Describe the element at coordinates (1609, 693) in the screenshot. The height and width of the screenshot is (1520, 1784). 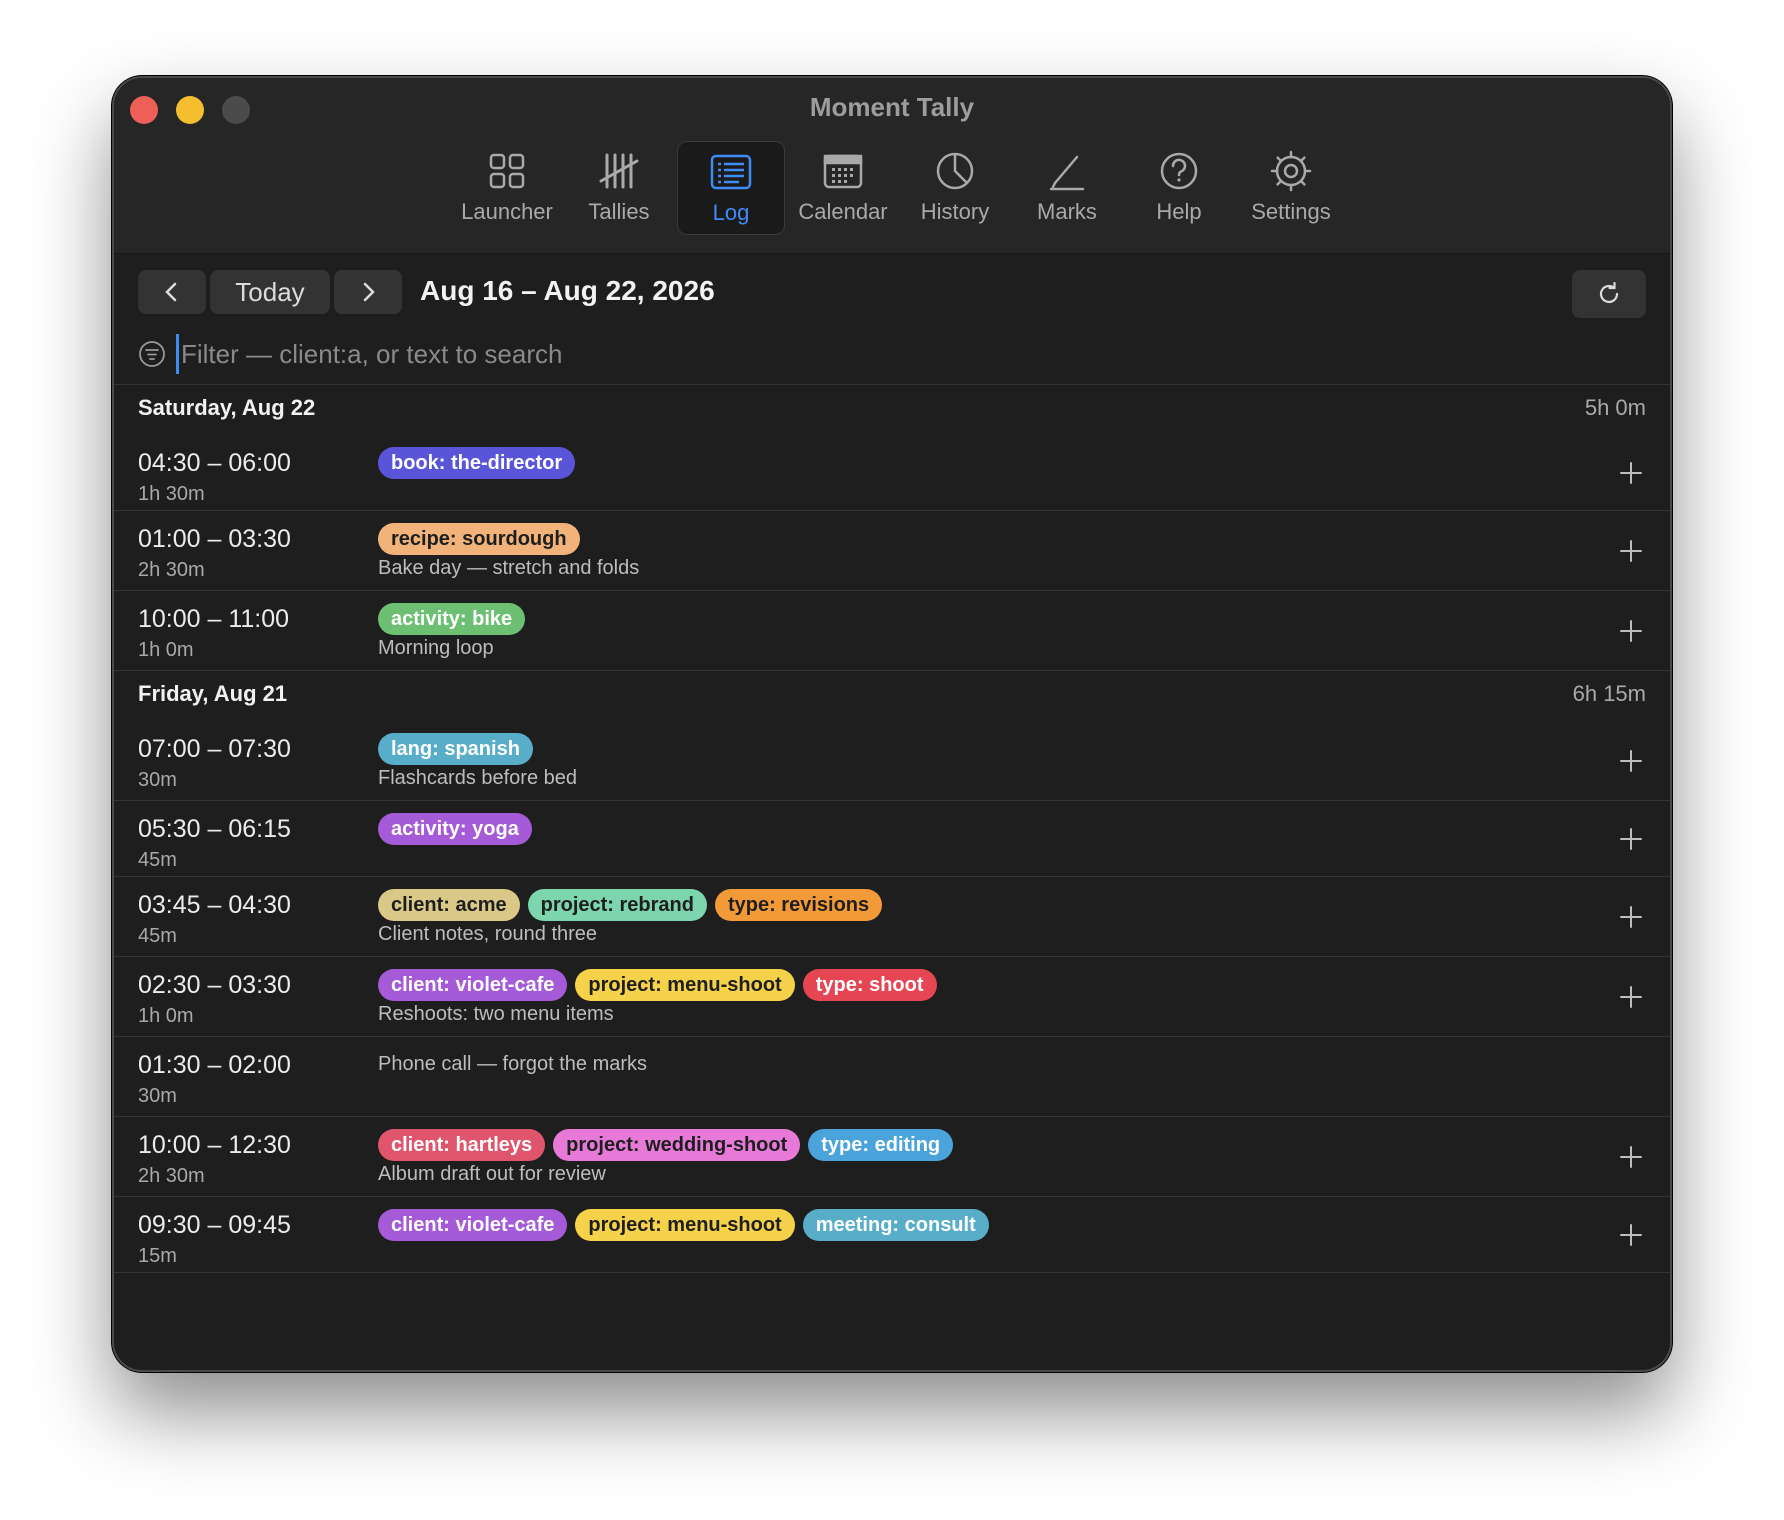
I see `day-total: 6h 15m` at that location.